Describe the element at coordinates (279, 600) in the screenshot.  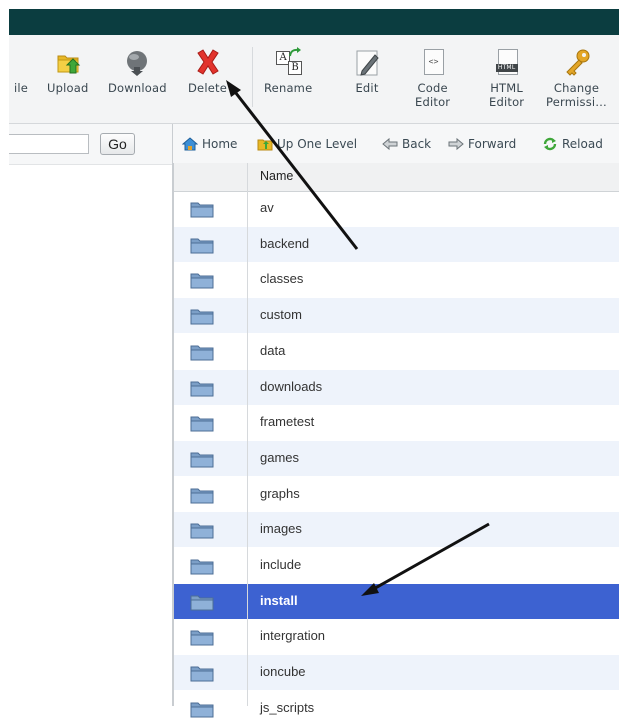
I see `file-name: install` at that location.